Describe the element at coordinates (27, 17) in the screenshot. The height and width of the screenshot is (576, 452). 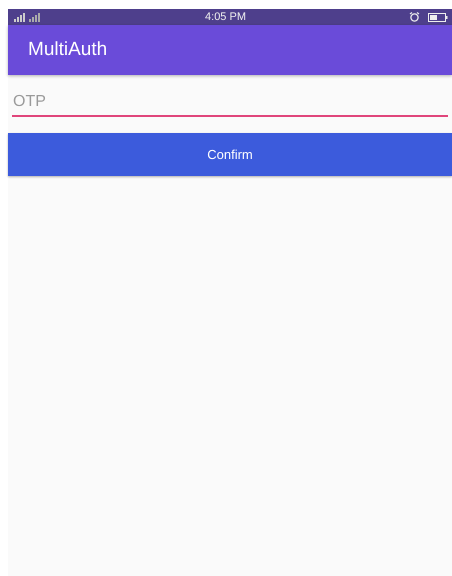
I see `signal-icon` at that location.